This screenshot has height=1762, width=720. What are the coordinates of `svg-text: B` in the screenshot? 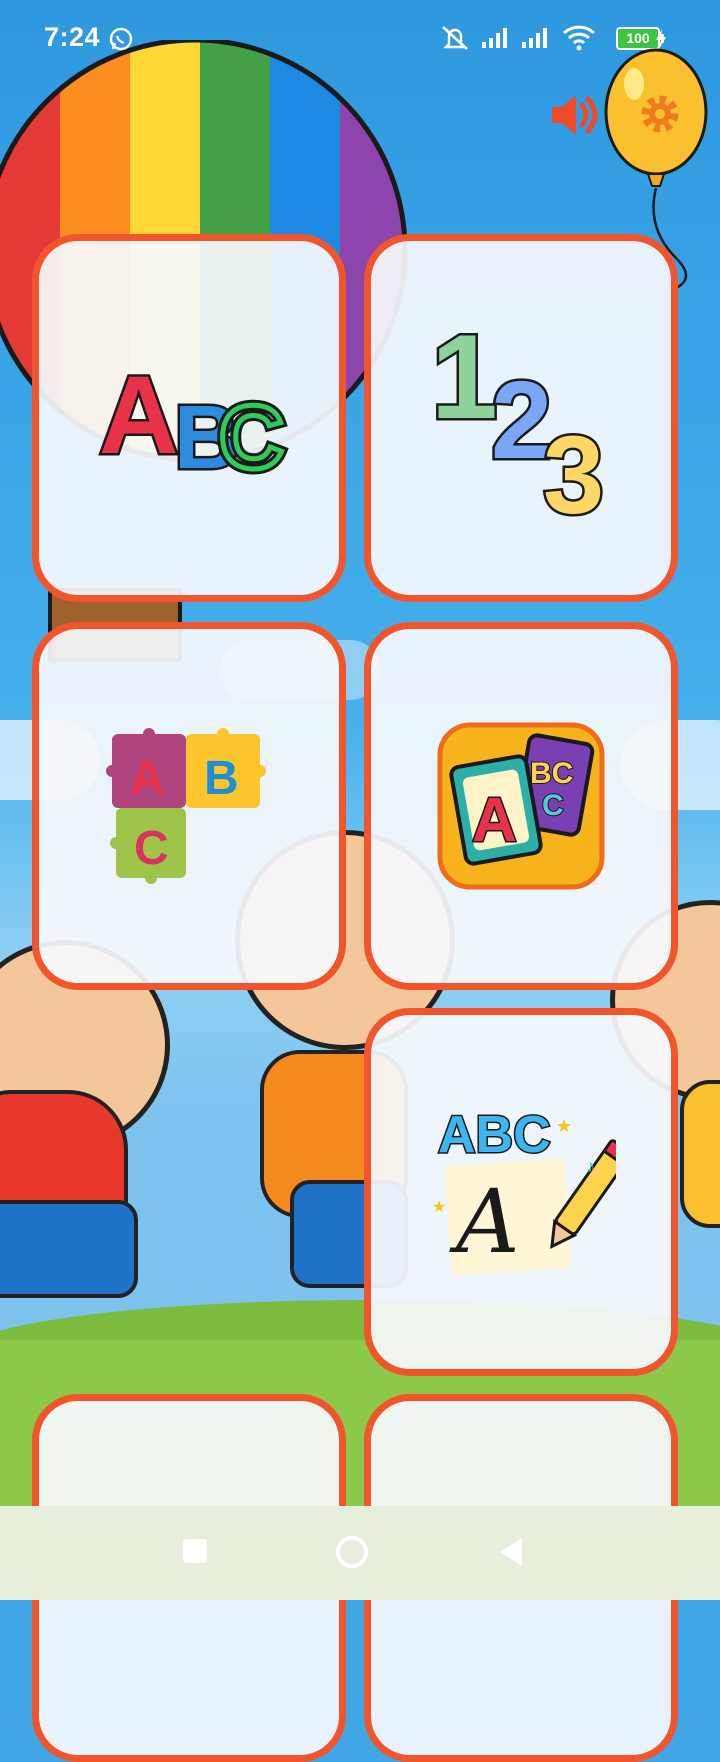 It's located at (221, 778).